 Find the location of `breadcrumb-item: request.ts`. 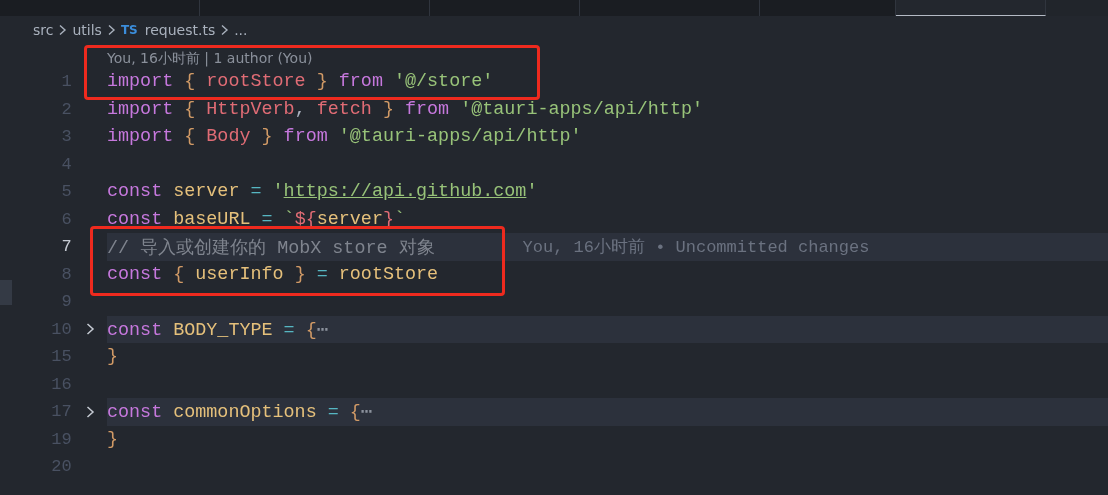

breadcrumb-item: request.ts is located at coordinates (180, 29).